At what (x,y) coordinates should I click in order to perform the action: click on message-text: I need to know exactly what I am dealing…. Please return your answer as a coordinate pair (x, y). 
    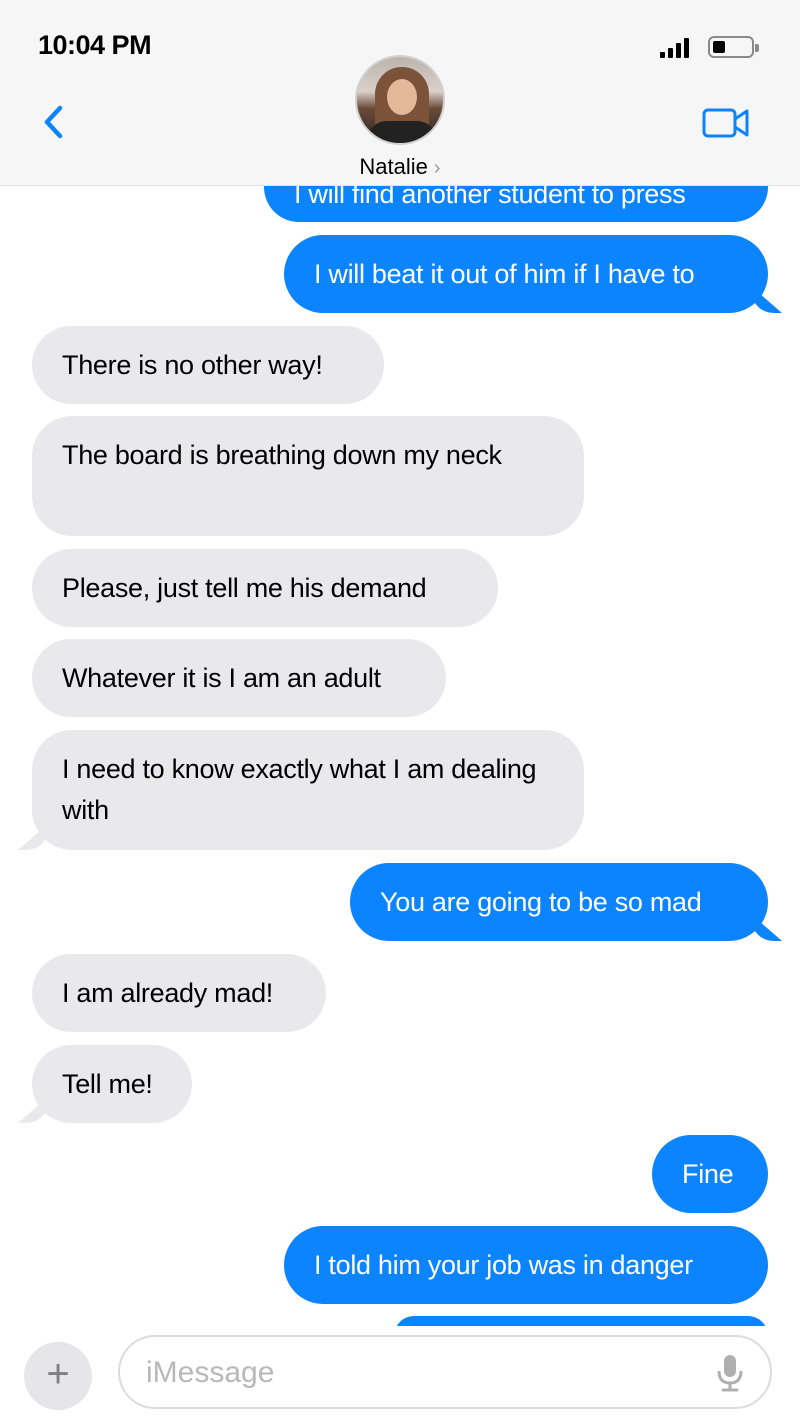
    Looking at the image, I should click on (299, 789).